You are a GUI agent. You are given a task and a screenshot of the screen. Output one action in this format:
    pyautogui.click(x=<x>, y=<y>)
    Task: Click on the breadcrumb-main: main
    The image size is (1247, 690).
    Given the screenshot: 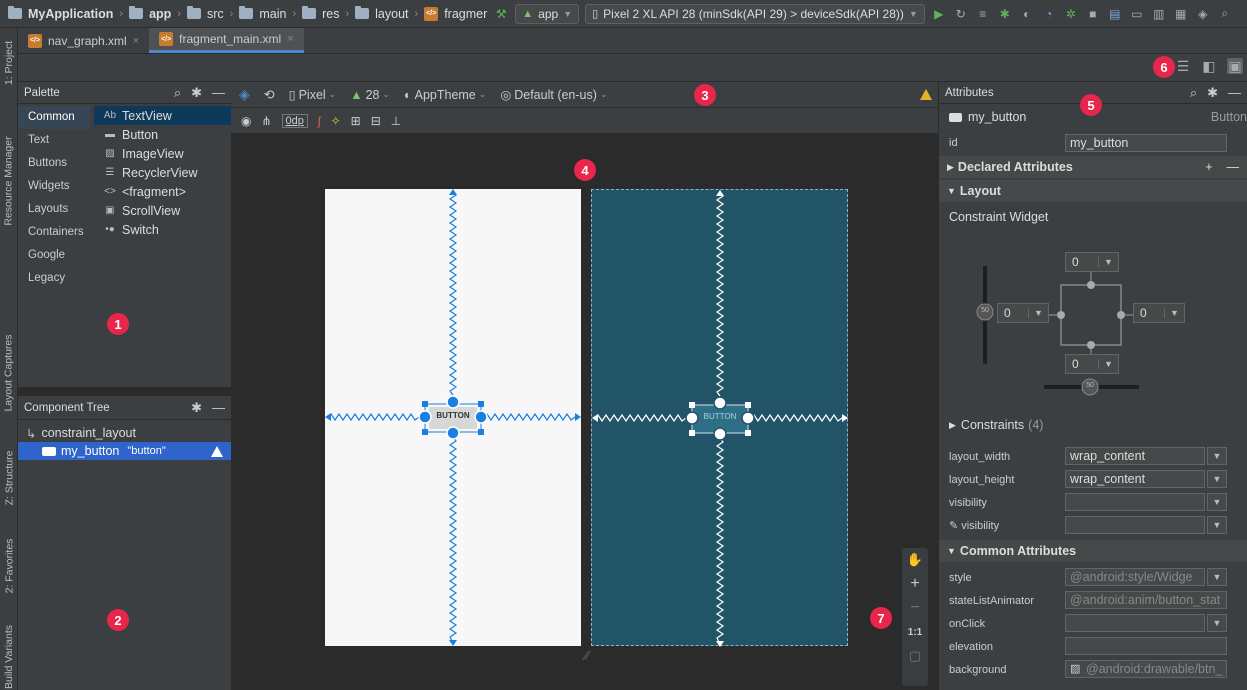 What is the action you would take?
    pyautogui.click(x=272, y=14)
    